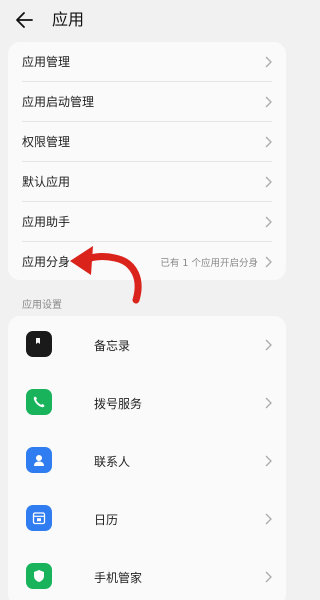 The height and width of the screenshot is (600, 320). What do you see at coordinates (39, 460) in the screenshot?
I see `contacts-icon` at bounding box center [39, 460].